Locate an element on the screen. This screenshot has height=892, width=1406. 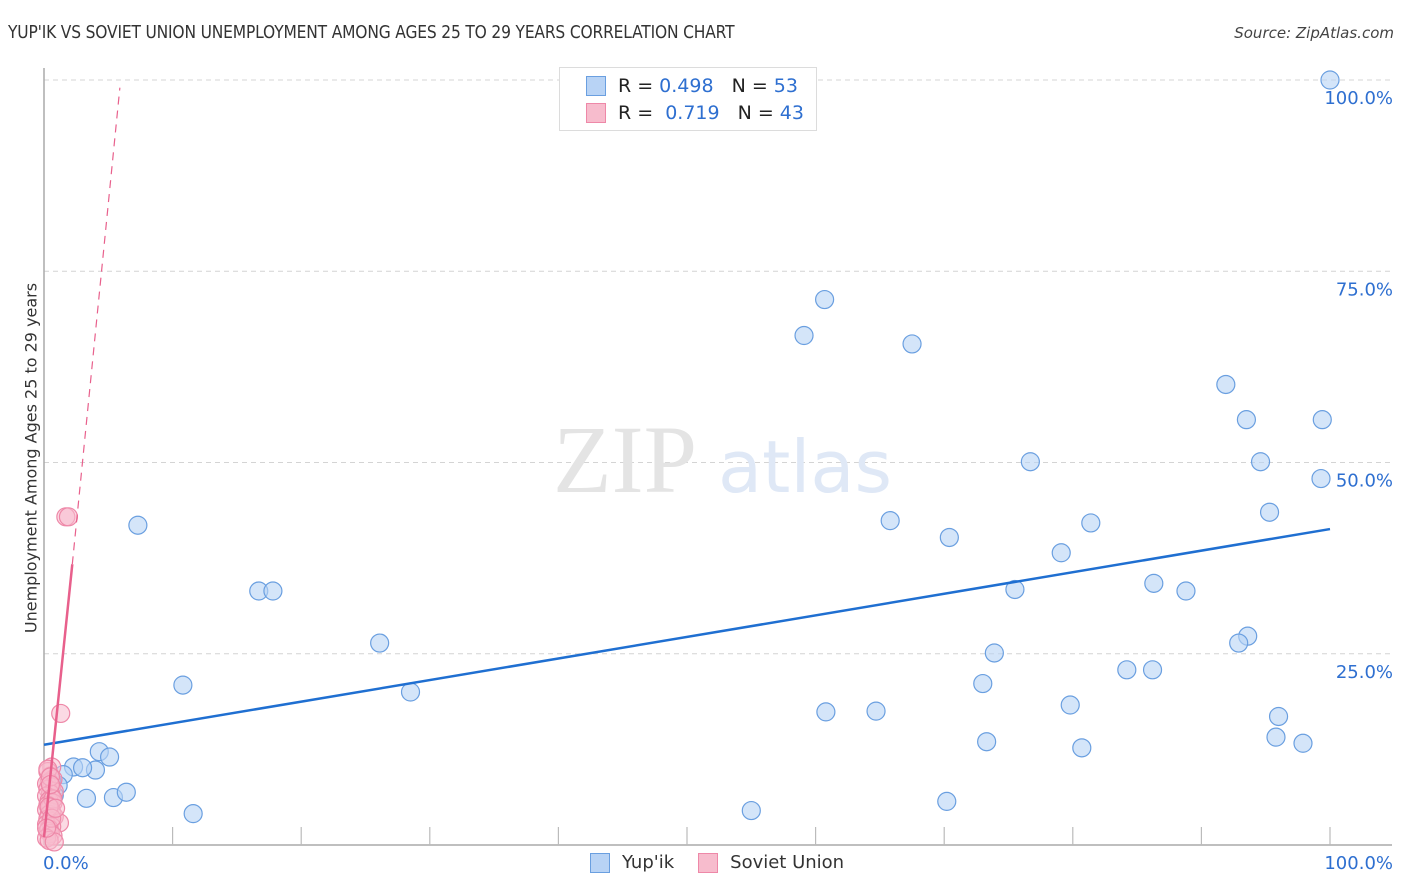
watermark-atlas: atlas is located at coordinates (805, 467).